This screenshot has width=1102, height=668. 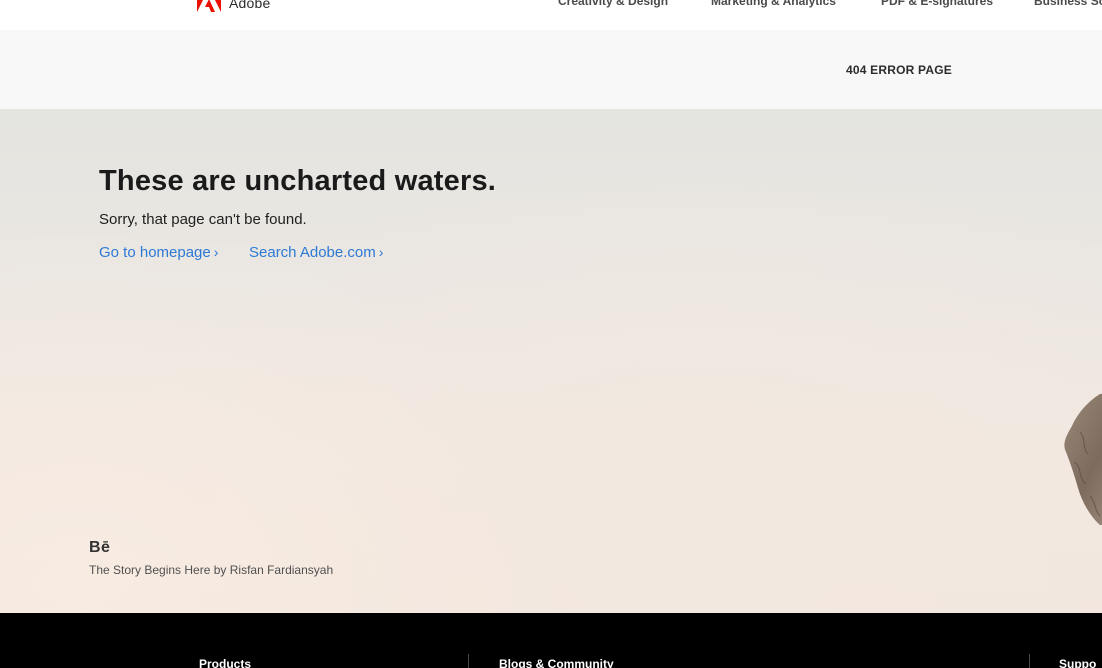 What do you see at coordinates (209, 6) in the screenshot?
I see `adobe-logo-icon` at bounding box center [209, 6].